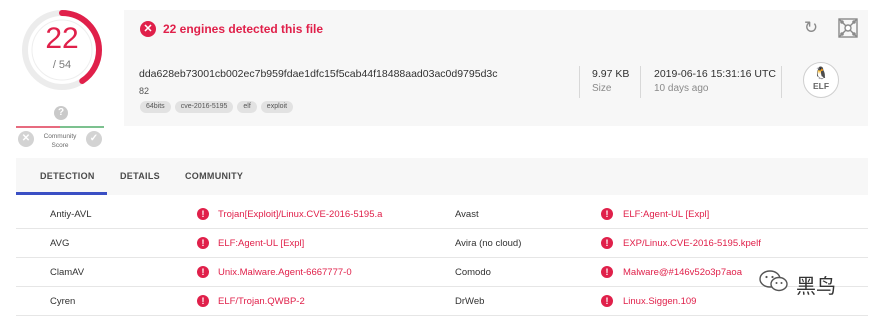  What do you see at coordinates (148, 29) in the screenshot?
I see `x-circle-icon: ✕` at bounding box center [148, 29].